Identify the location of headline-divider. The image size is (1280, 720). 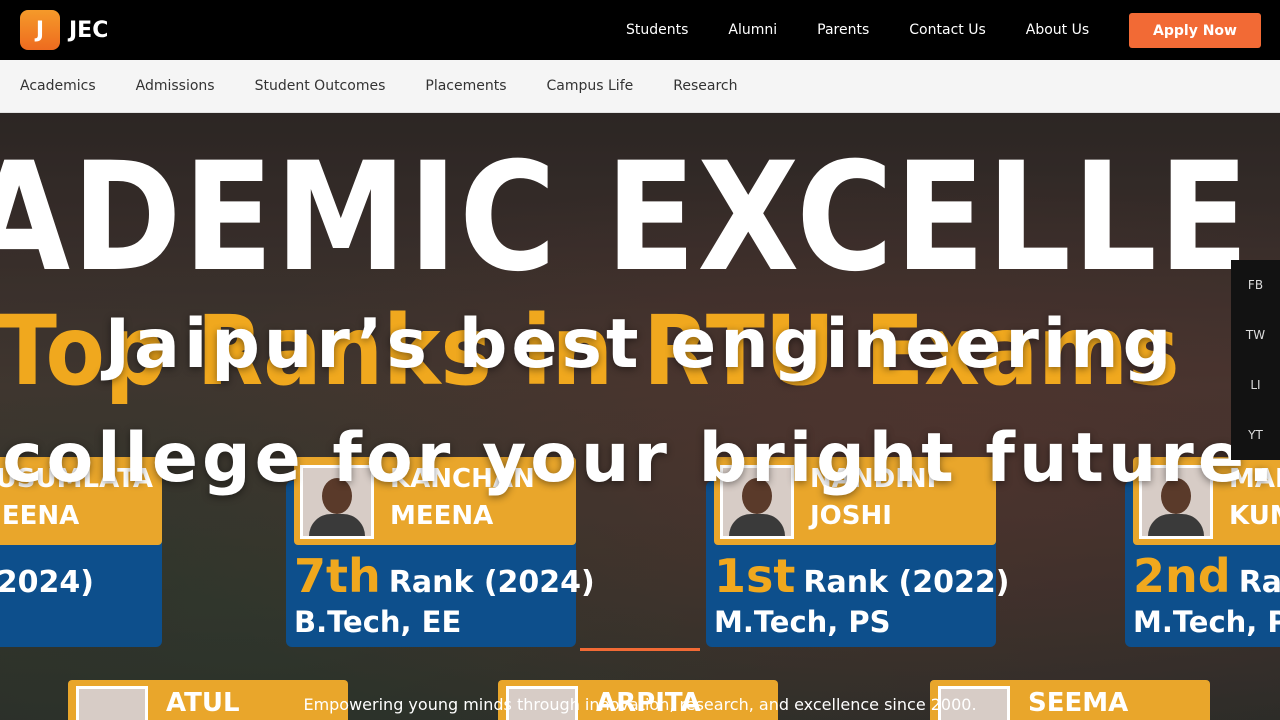
(640, 649).